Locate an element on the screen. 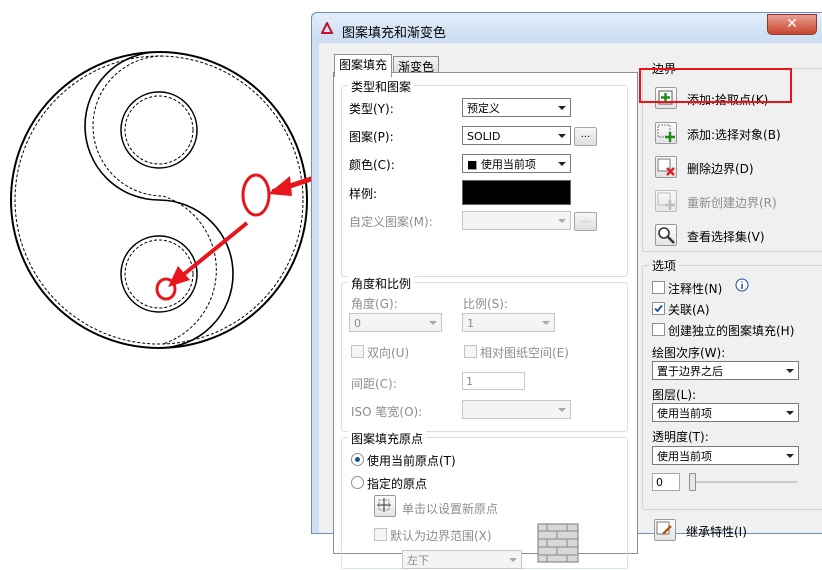 The height and width of the screenshot is (570, 822). type-label: 类型(Y): is located at coordinates (371, 109).